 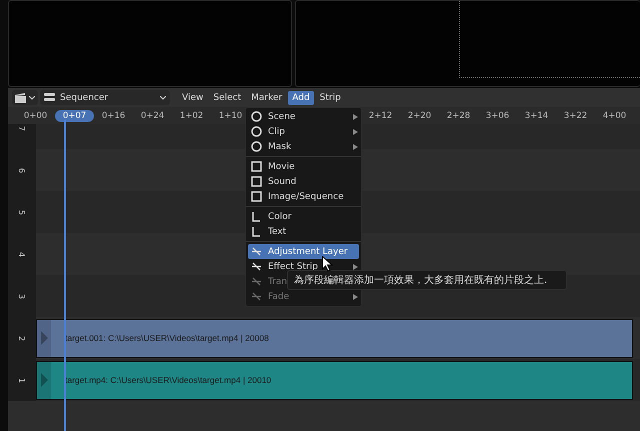 I want to click on channel-number: 1, so click(x=22, y=380).